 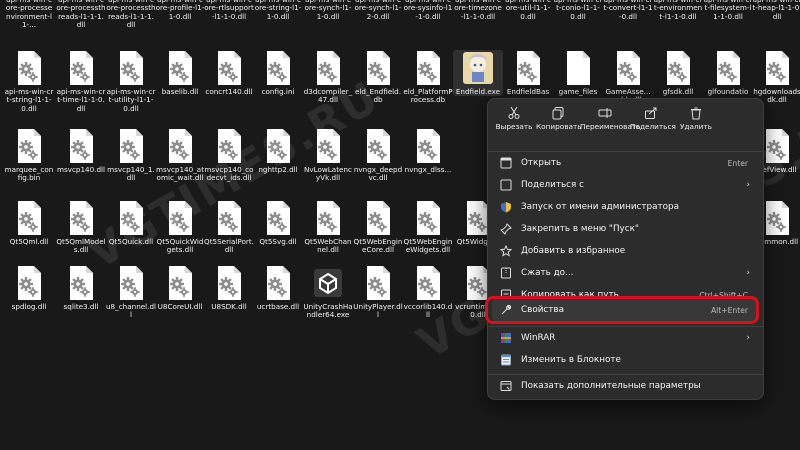 I want to click on file-item: Qt5WebEngineWidgets.dll, so click(x=428, y=227).